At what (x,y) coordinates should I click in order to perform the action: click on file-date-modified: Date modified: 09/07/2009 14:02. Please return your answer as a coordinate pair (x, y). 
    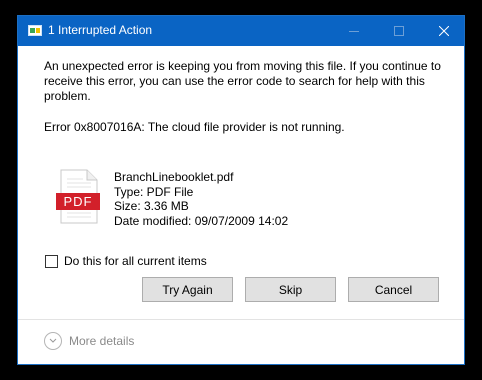
    Looking at the image, I should click on (201, 220).